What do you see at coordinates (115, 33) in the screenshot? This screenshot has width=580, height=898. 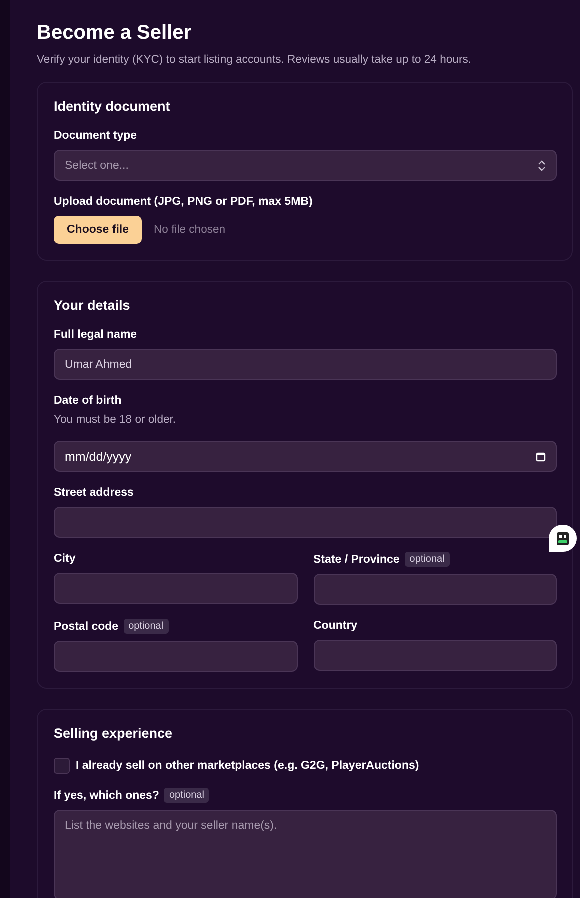 I see `page-title: Become a Seller` at bounding box center [115, 33].